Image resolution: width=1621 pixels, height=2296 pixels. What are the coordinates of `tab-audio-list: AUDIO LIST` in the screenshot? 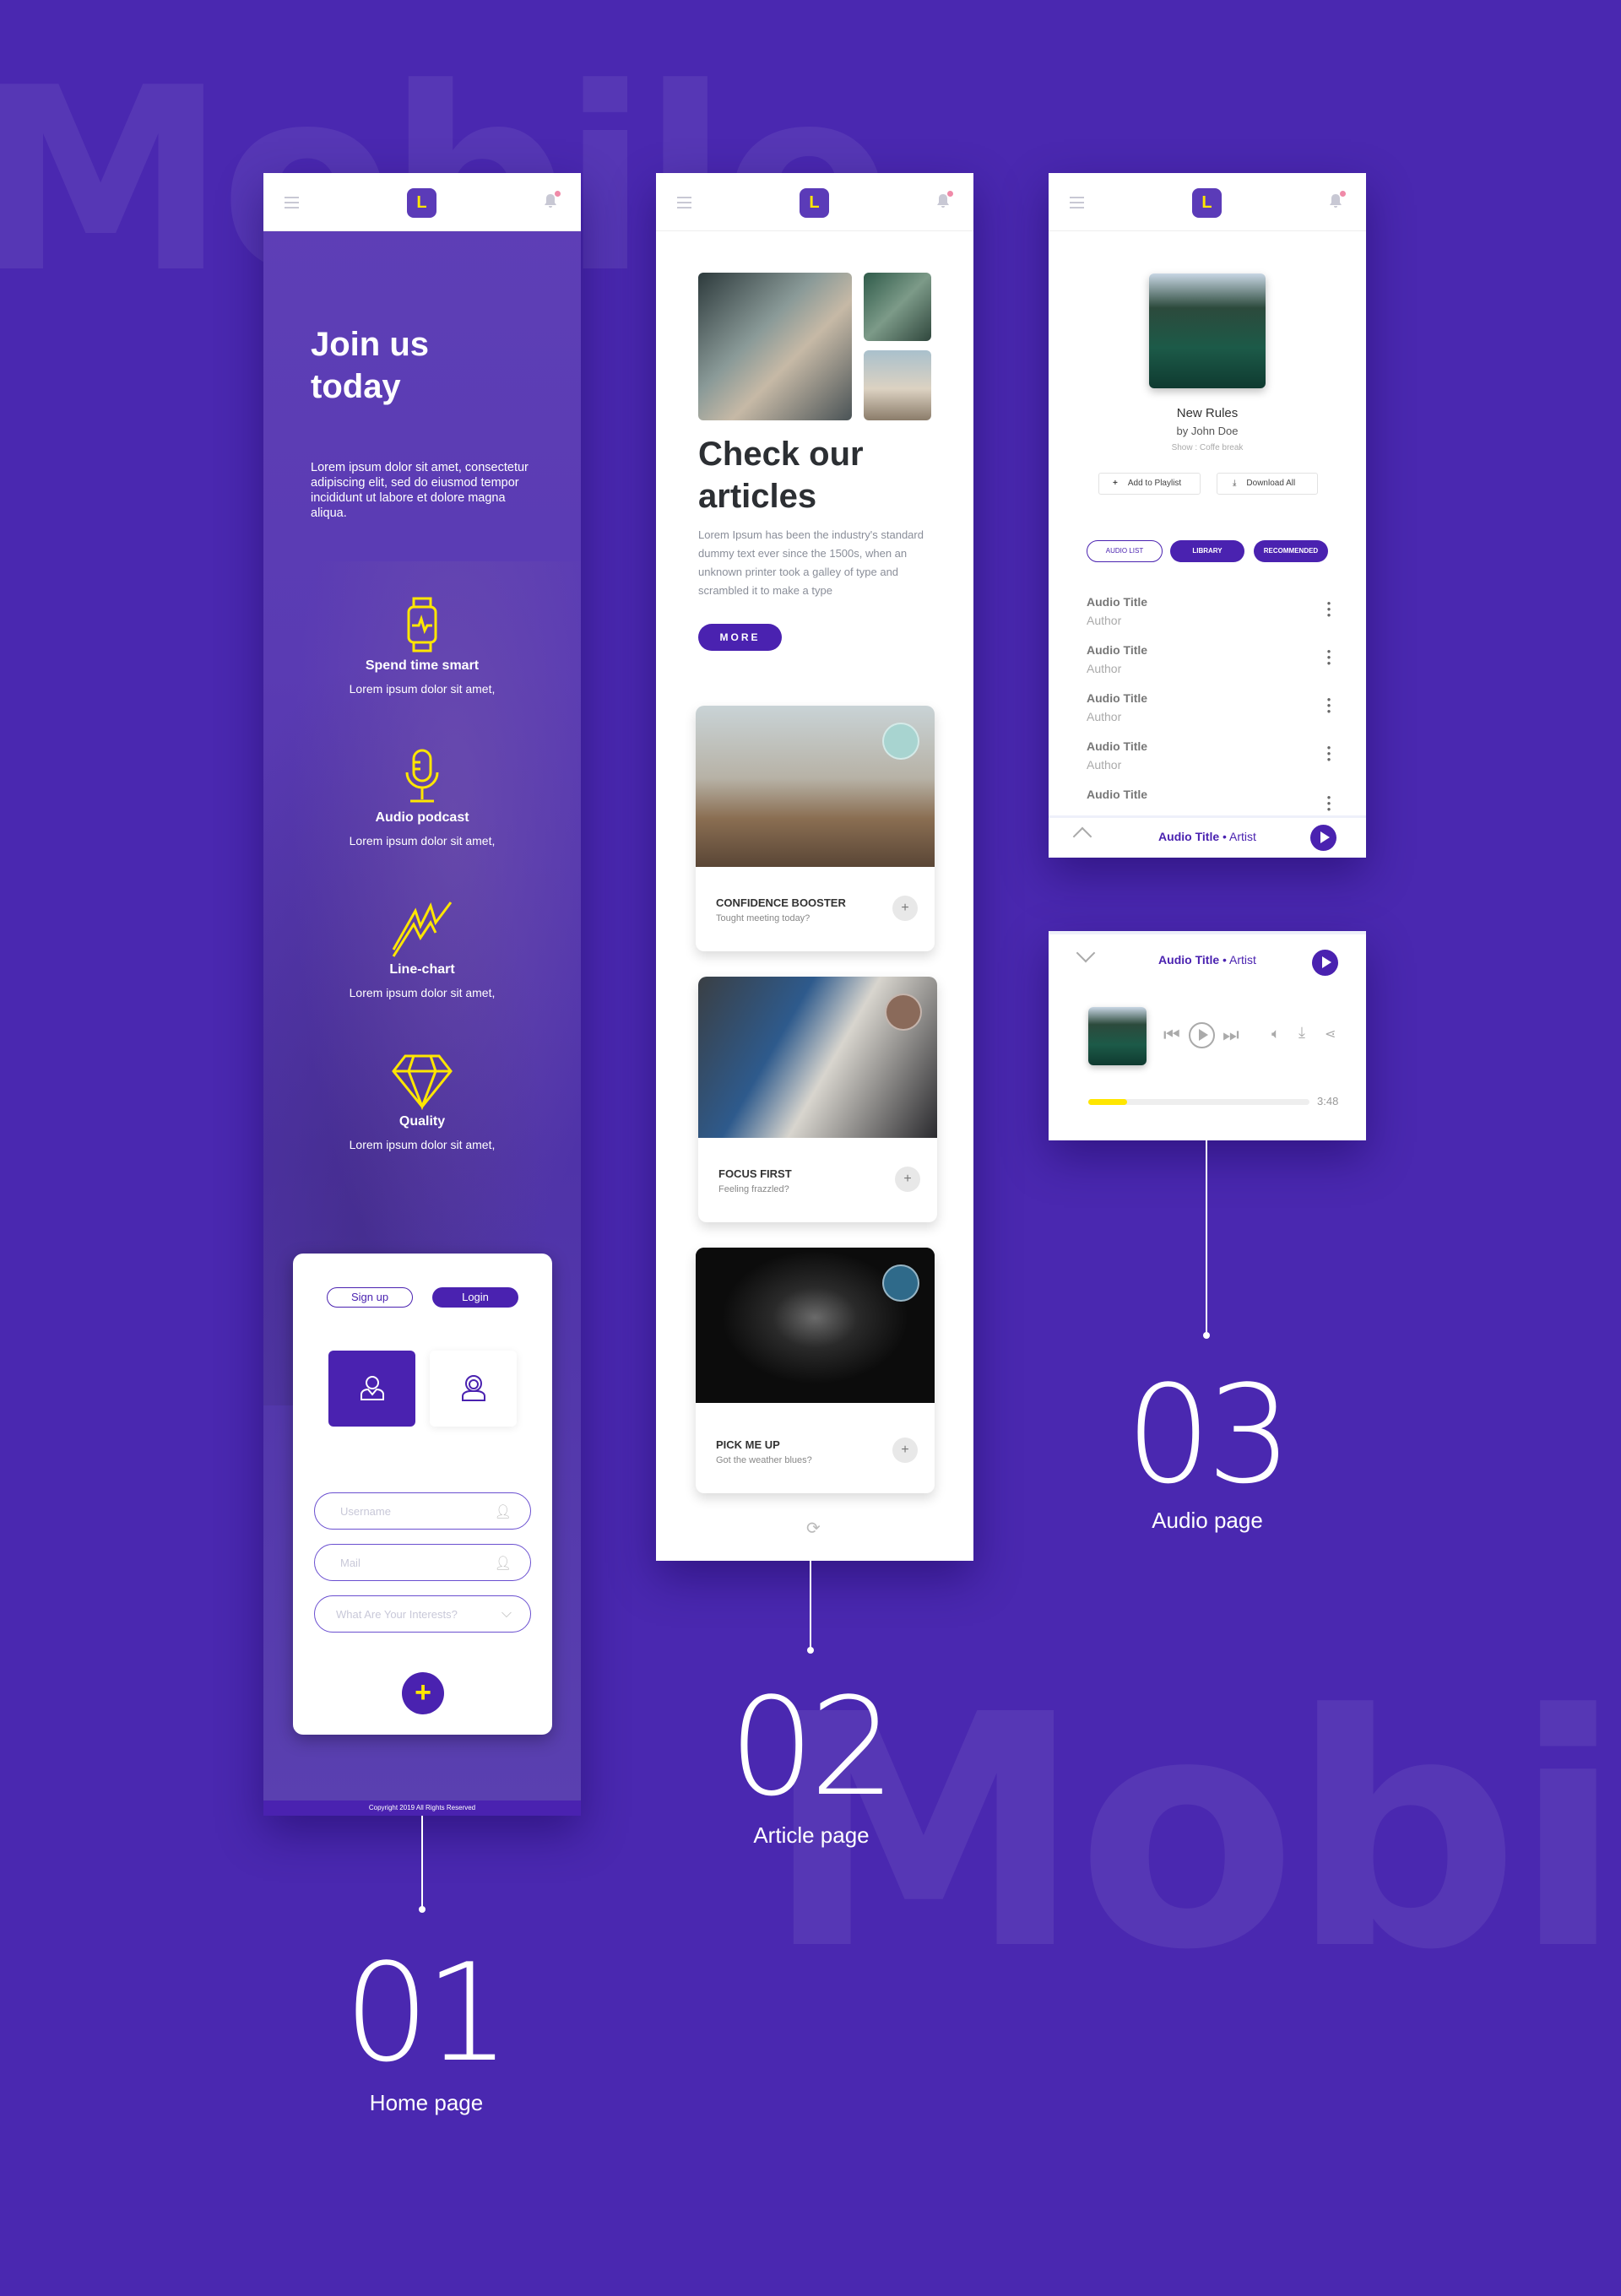 It's located at (1125, 551).